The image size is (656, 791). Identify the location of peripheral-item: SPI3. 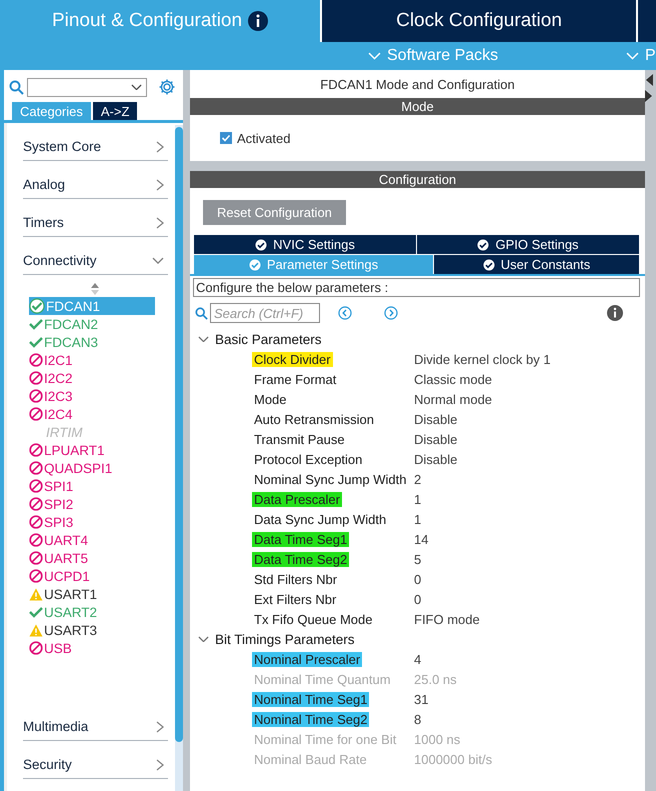
(92, 522).